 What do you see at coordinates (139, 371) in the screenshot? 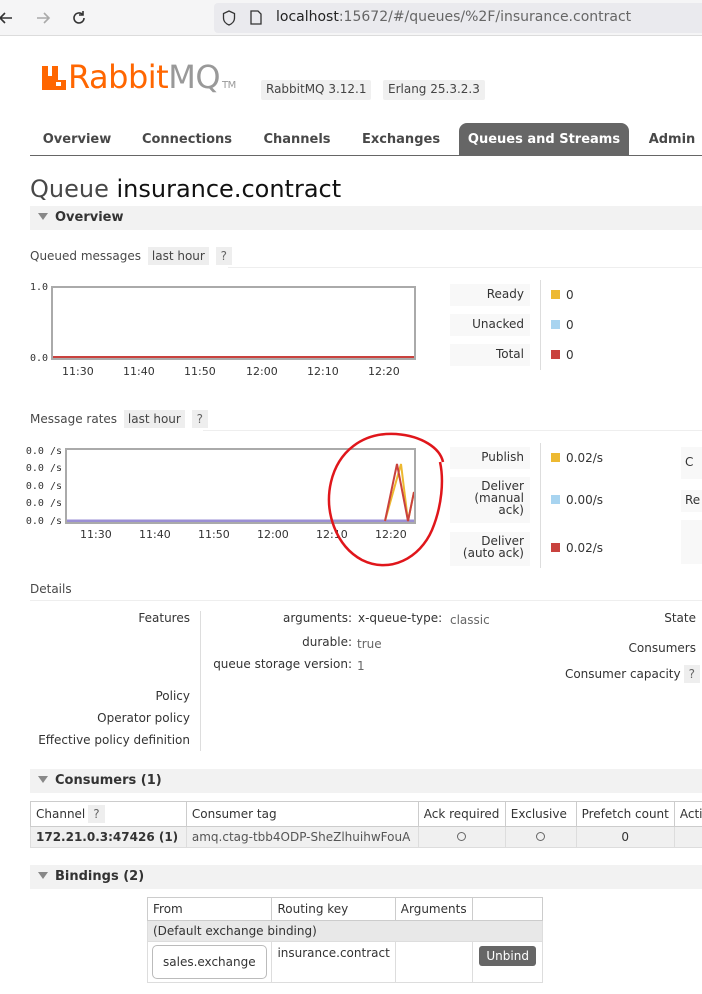
I see `x-tick-label: 11:40` at bounding box center [139, 371].